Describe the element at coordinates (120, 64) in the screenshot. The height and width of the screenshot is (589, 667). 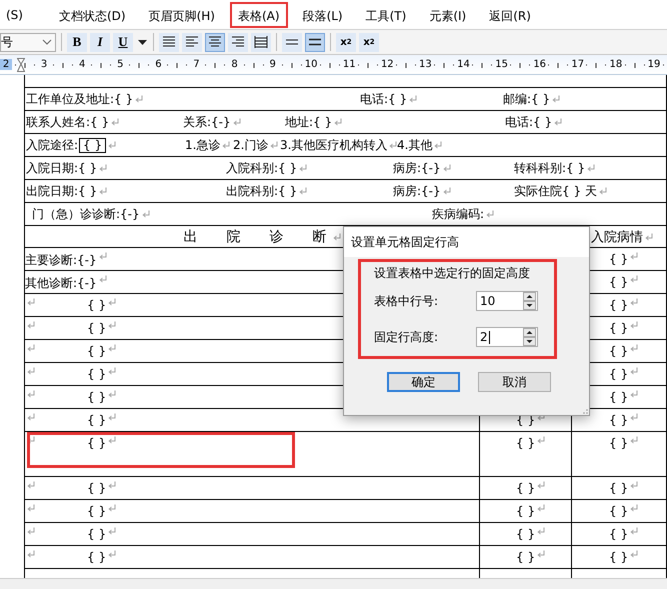
I see `ruler-number: 5` at that location.